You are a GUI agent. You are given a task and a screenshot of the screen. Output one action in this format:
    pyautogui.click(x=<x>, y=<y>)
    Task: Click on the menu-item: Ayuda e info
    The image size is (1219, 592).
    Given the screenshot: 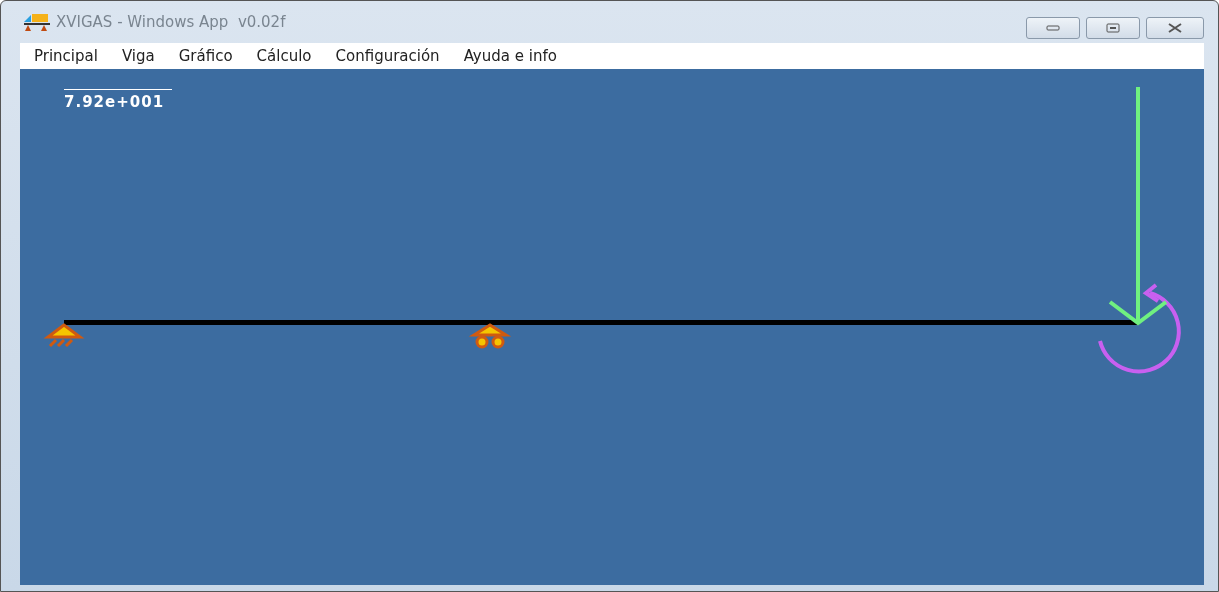 What is the action you would take?
    pyautogui.click(x=510, y=56)
    